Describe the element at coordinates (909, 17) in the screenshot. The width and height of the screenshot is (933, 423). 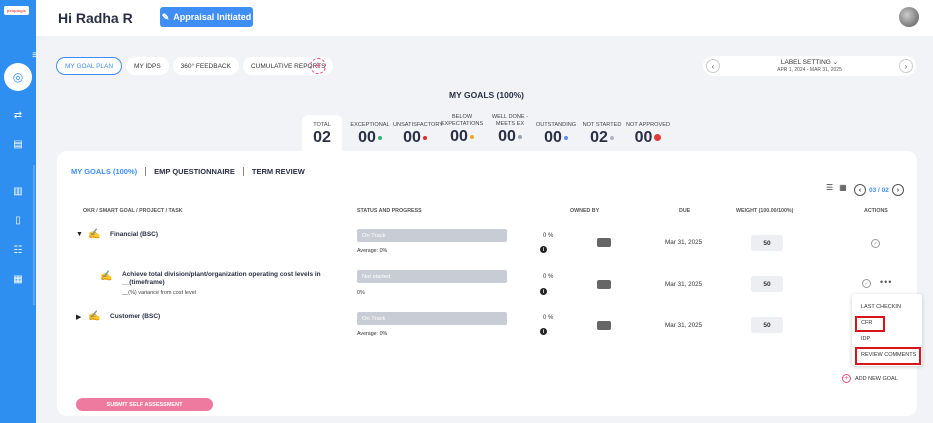
I see `user-avatar` at that location.